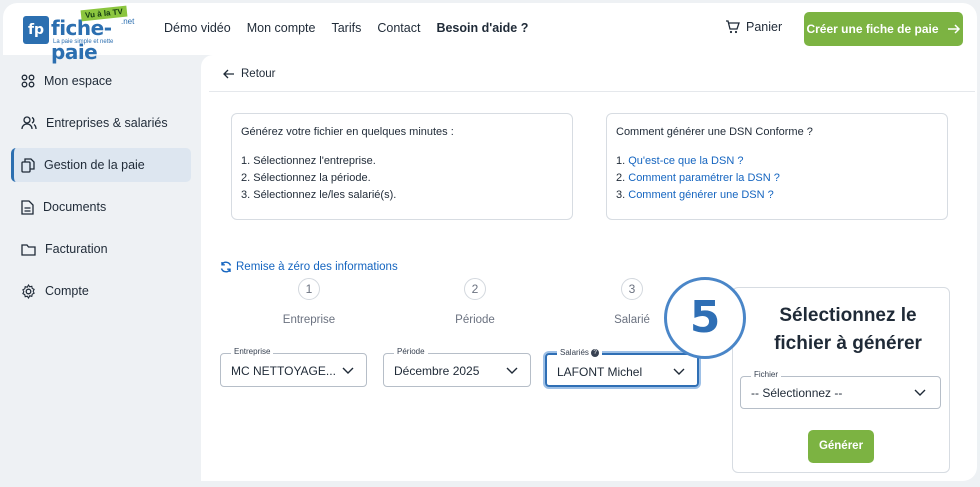  Describe the element at coordinates (319, 195) in the screenshot. I see `instruction-step: 3. Sélectionnez le/les salarié(s).` at that location.